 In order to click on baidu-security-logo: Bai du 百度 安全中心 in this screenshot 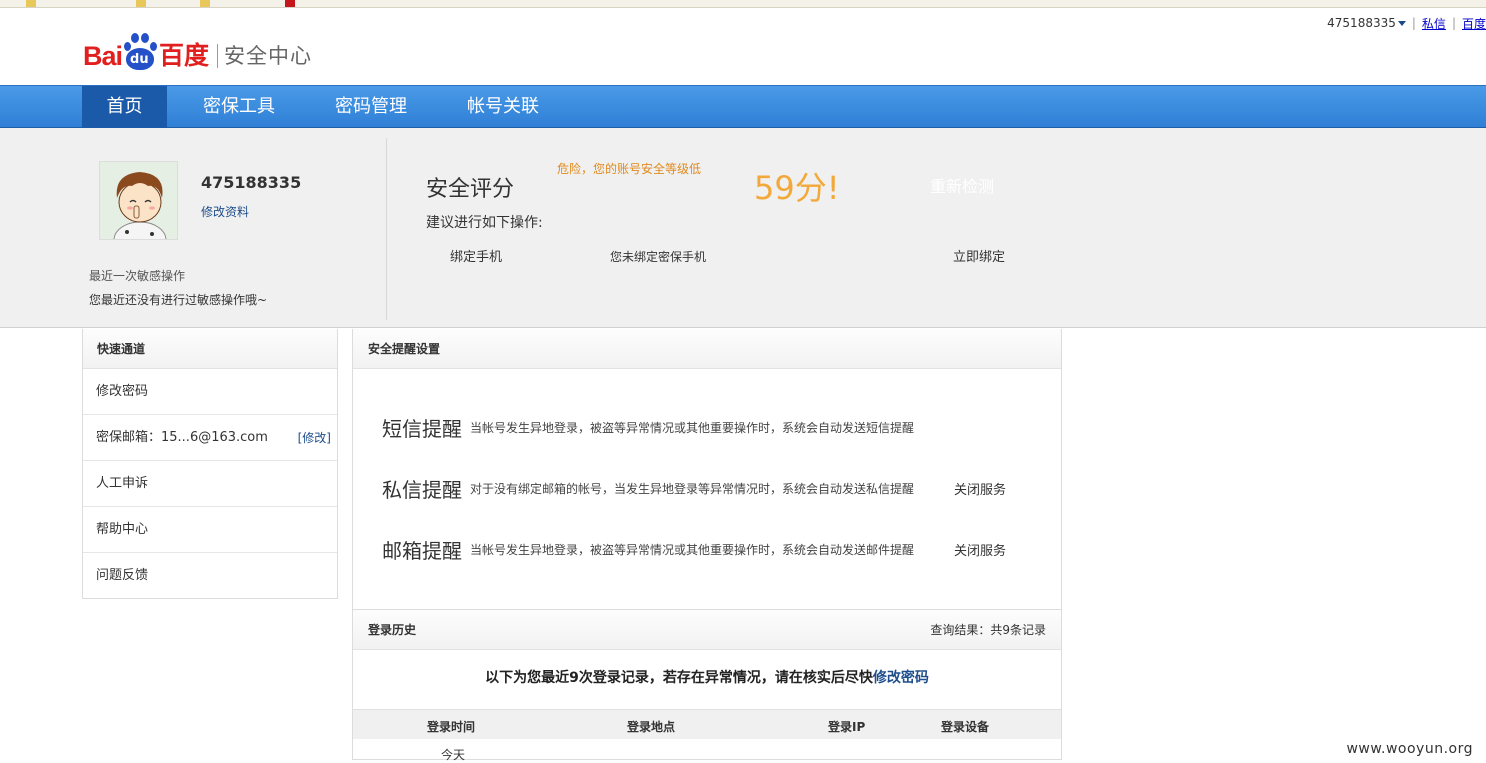, I will do `click(197, 49)`.